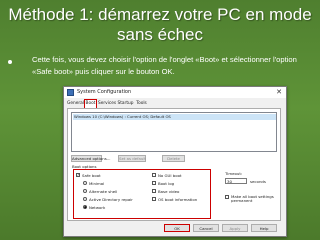  Describe the element at coordinates (90, 103) in the screenshot. I see `tab-boot: Boot` at that location.